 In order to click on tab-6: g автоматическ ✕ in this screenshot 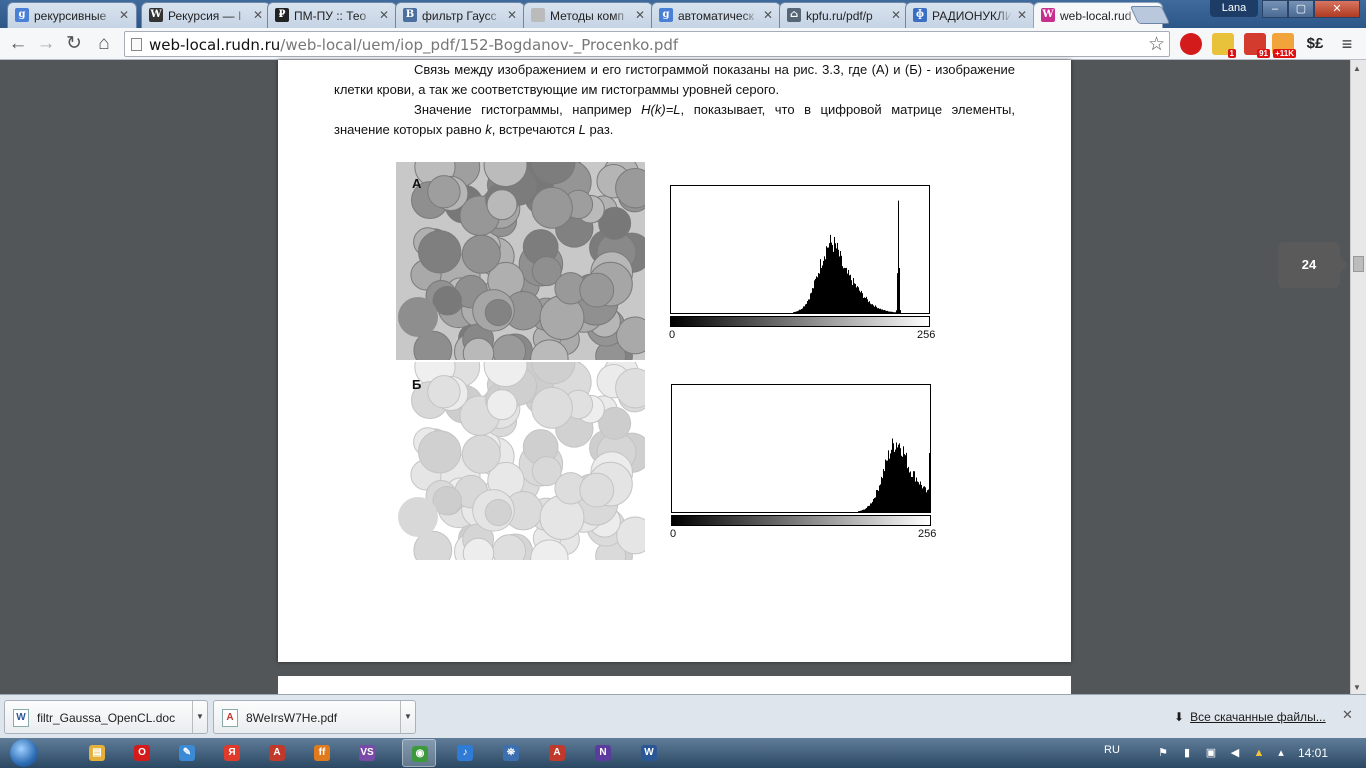, I will do `click(716, 15)`.